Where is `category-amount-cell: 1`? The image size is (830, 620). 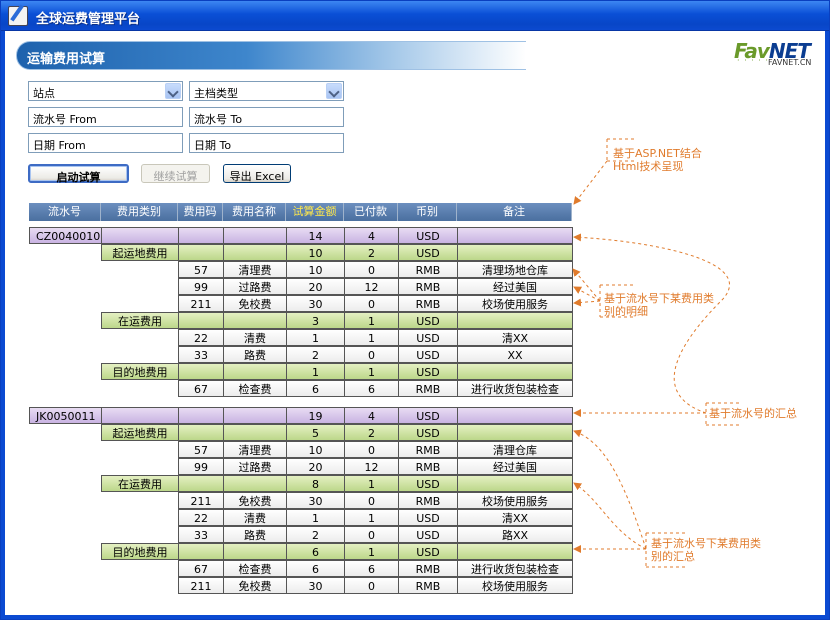 category-amount-cell: 1 is located at coordinates (315, 371).